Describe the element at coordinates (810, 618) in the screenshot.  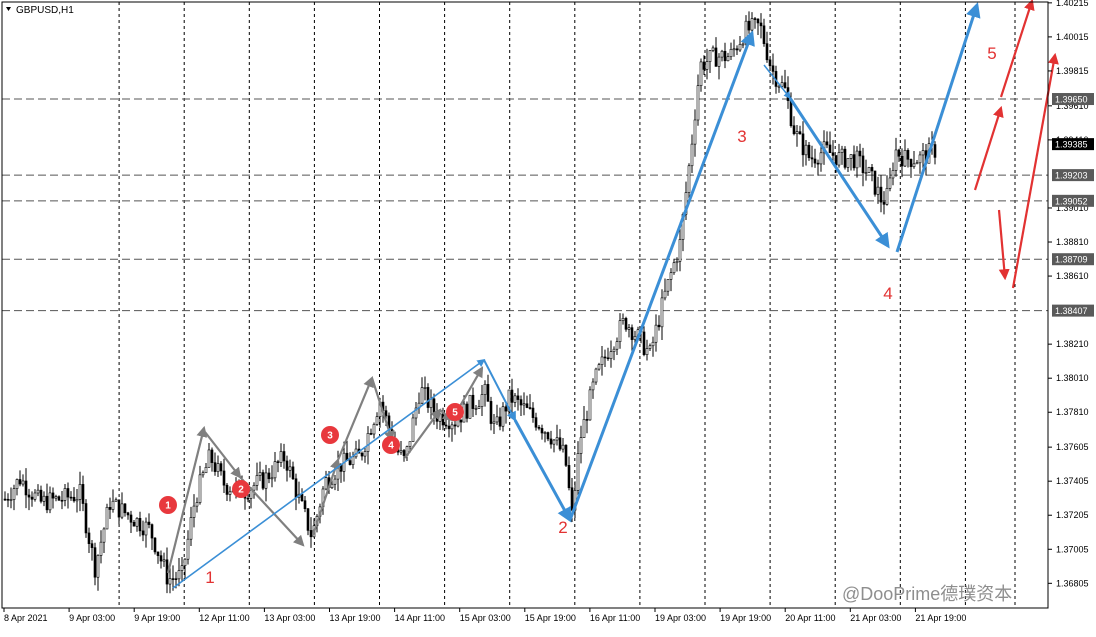
I see `time-tick-label: 20 Apr 11:00` at that location.